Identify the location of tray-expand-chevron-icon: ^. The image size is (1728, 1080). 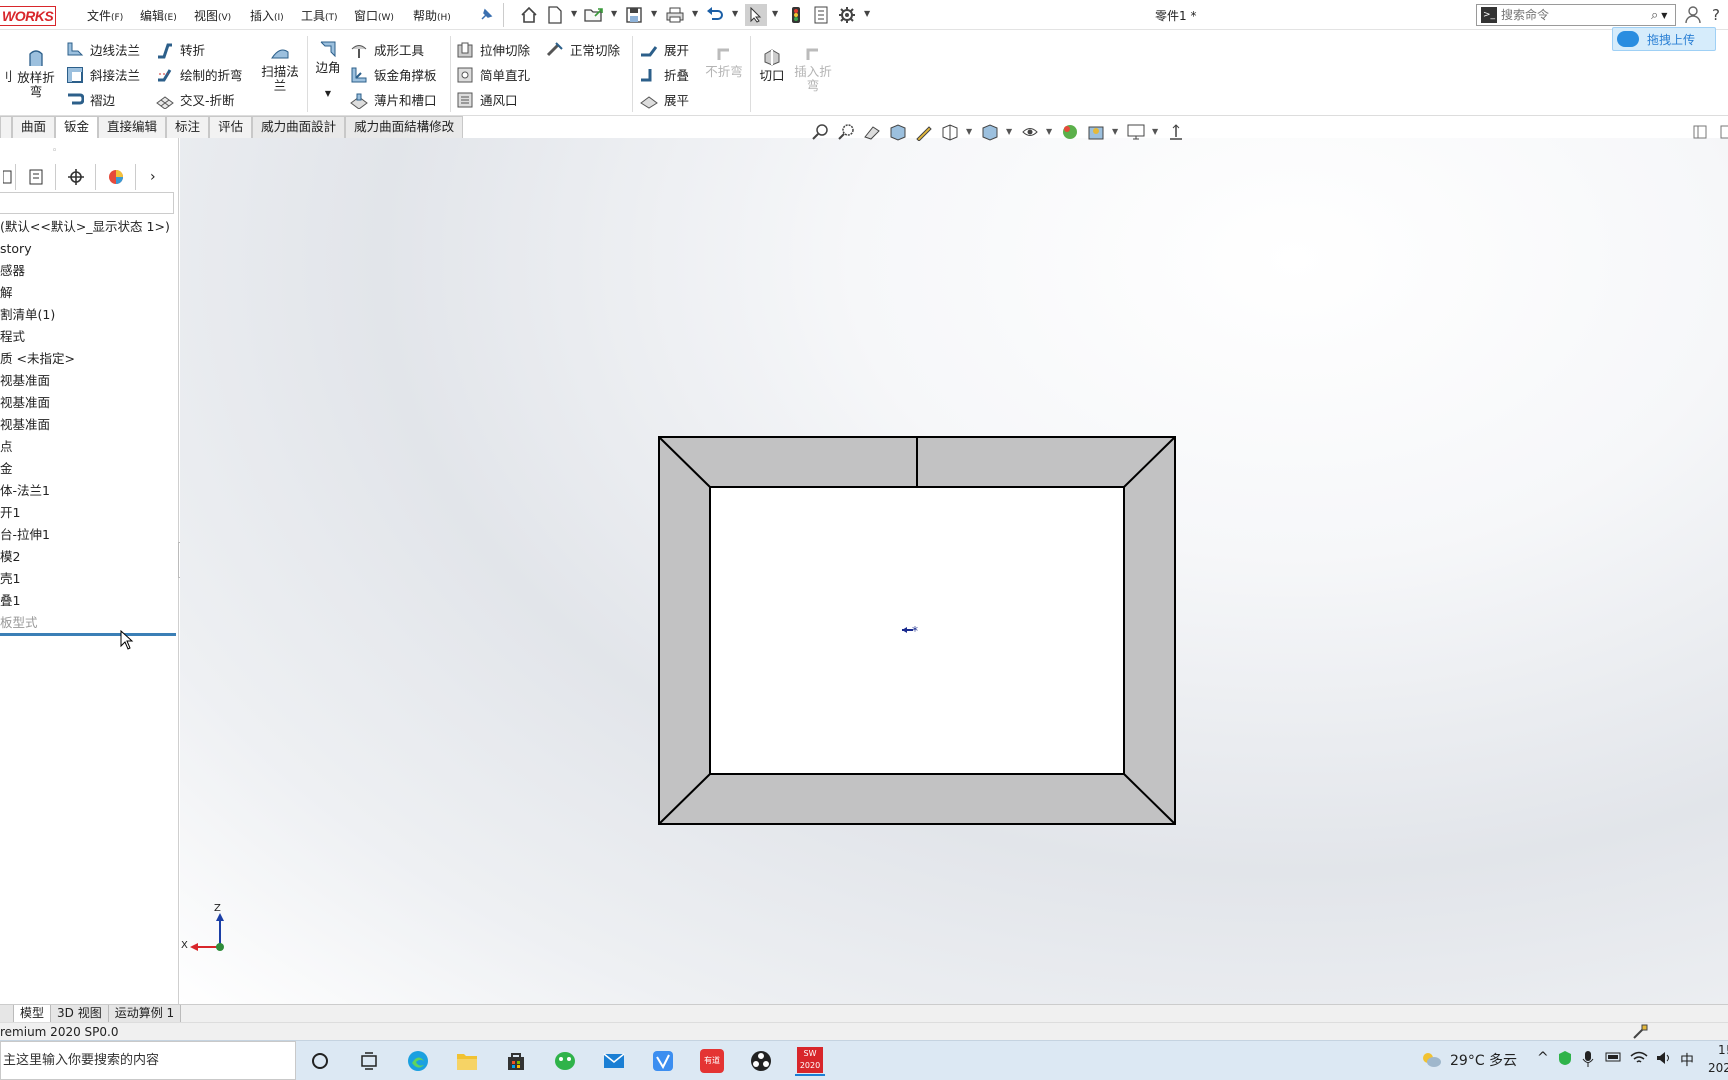
(1543, 1058).